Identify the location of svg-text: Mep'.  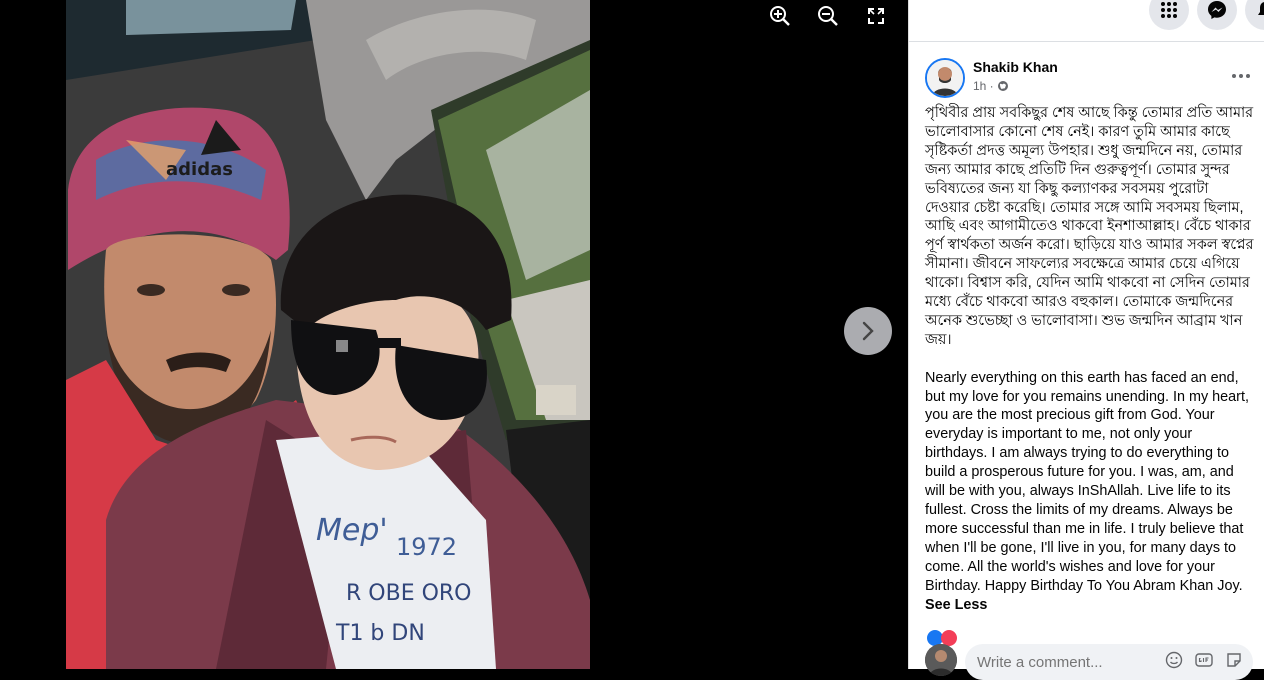
(352, 530).